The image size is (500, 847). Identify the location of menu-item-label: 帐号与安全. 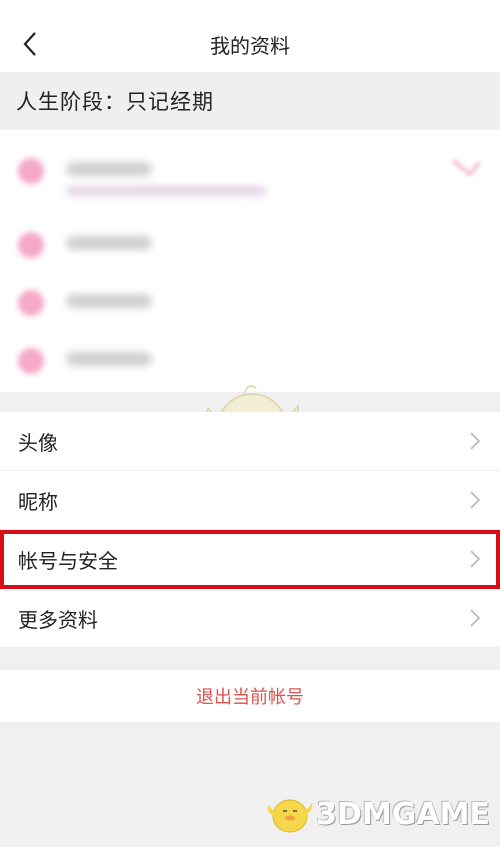
(68, 560).